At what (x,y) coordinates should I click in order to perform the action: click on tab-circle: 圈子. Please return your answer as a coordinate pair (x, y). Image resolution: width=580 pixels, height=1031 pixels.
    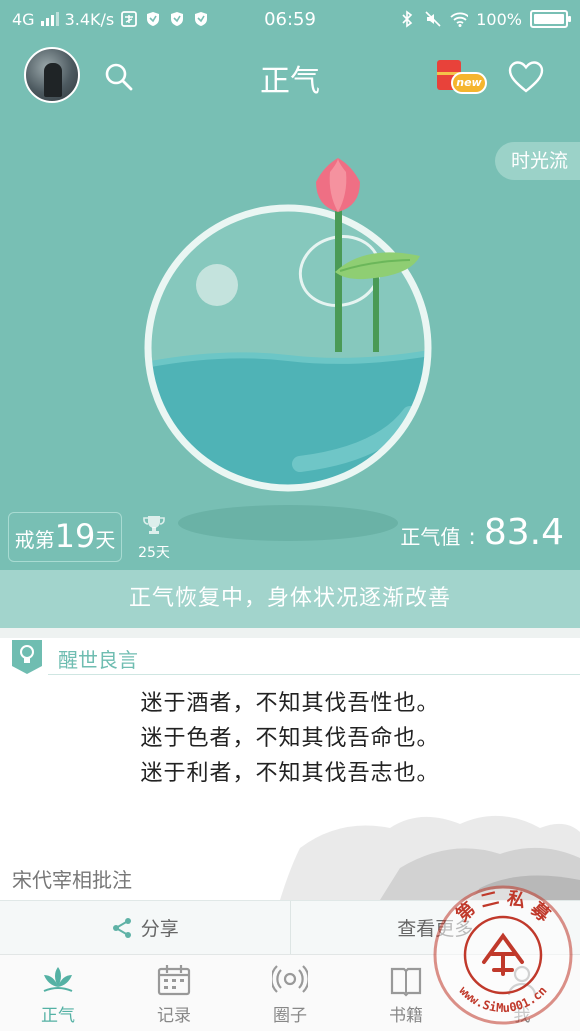
    Looking at the image, I should click on (290, 993).